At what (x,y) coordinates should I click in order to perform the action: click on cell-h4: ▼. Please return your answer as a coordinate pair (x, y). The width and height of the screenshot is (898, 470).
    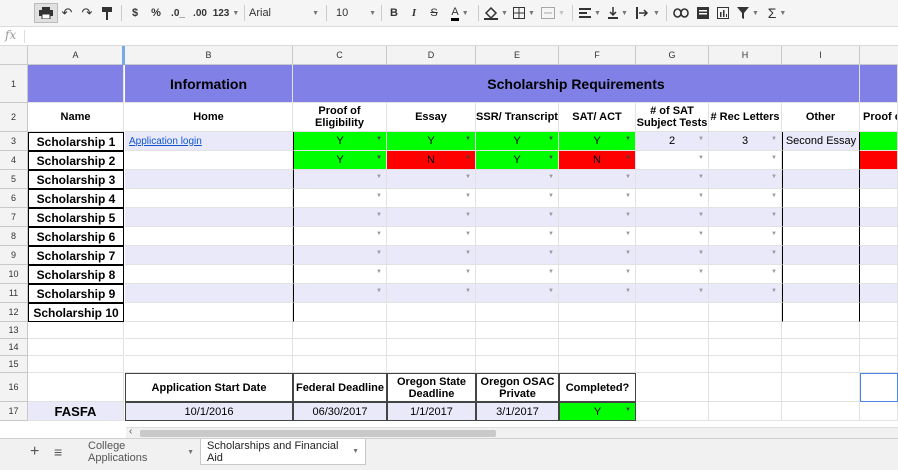
    Looking at the image, I should click on (745, 160).